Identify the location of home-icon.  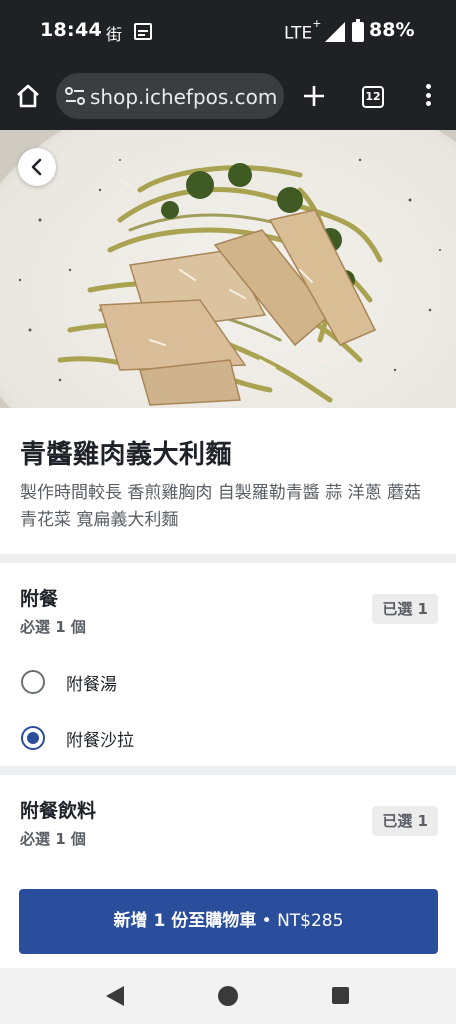
(28, 96).